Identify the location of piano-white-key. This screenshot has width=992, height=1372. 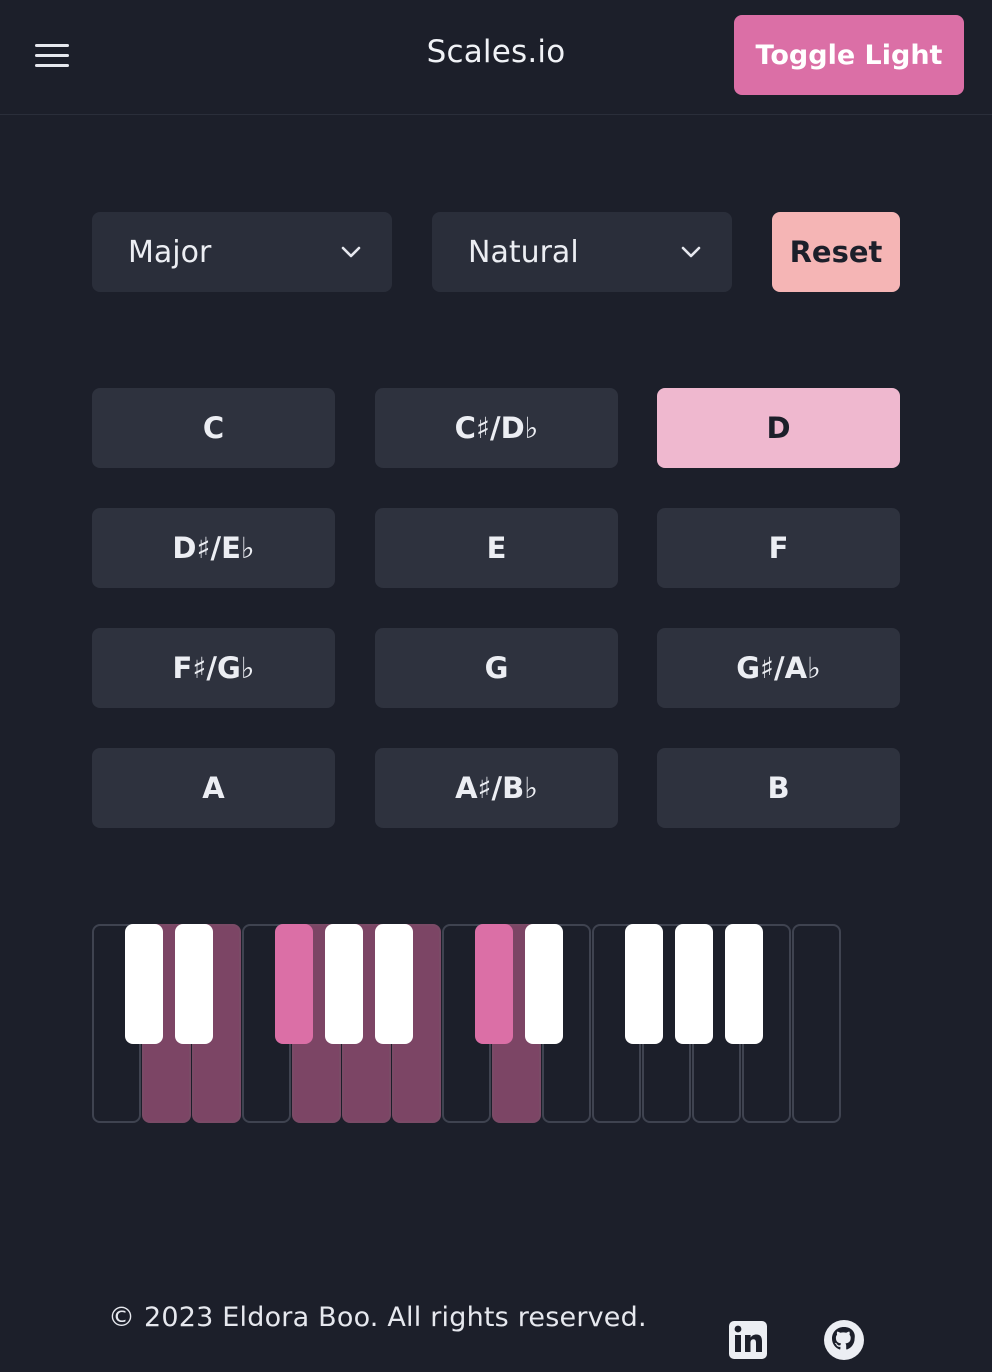
(816, 1023).